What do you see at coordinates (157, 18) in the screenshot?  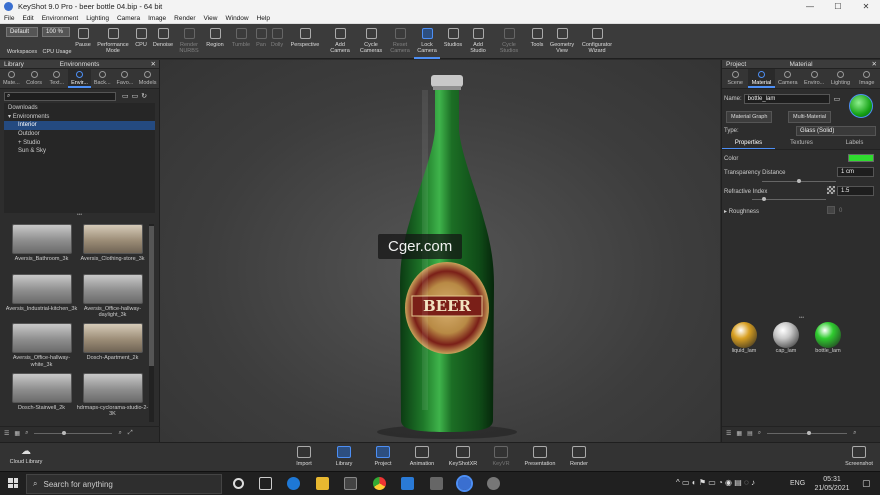 I see `menu-image: Image` at bounding box center [157, 18].